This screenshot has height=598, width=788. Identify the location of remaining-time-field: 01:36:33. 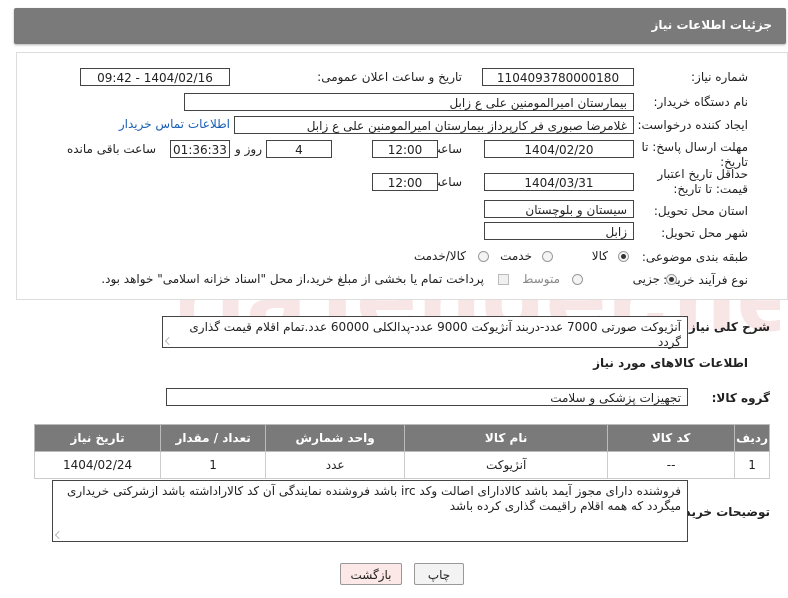
(200, 149).